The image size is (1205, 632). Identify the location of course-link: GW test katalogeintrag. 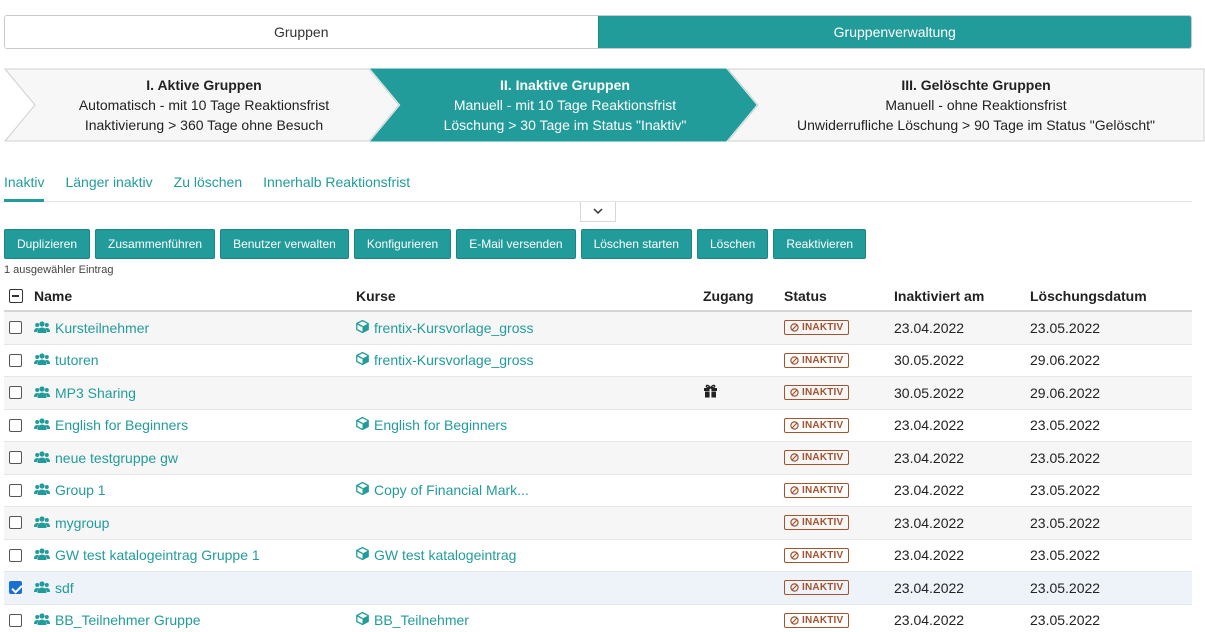
(436, 556).